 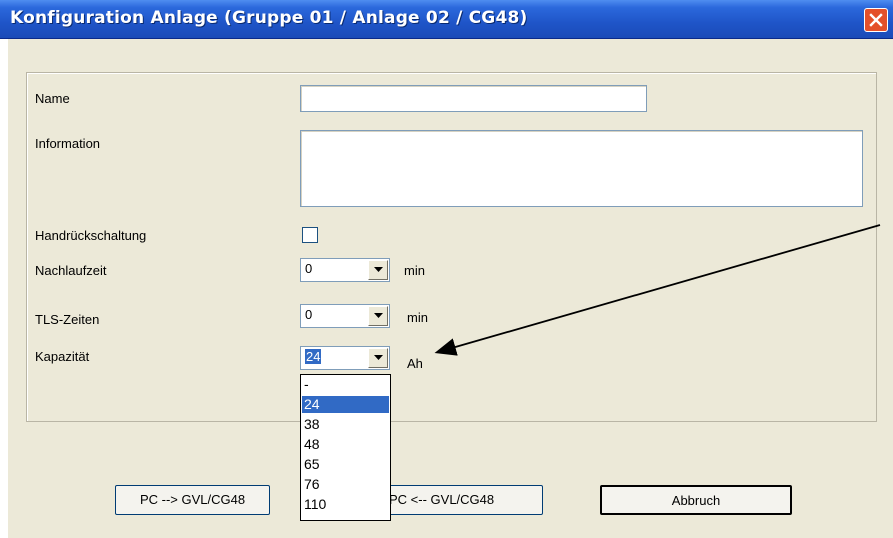 What do you see at coordinates (657, 290) in the screenshot?
I see `callout-arrow` at bounding box center [657, 290].